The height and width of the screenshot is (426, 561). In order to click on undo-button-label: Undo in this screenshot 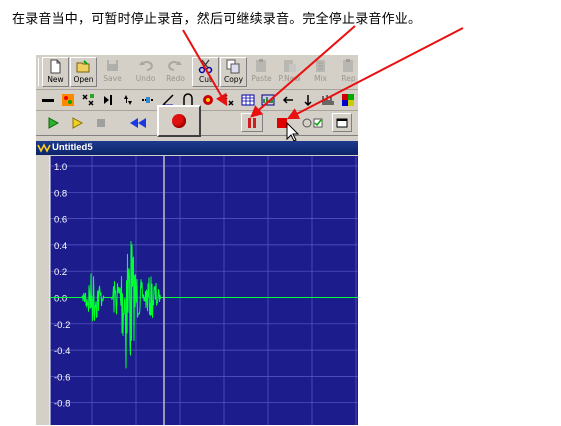, I will do `click(145, 78)`.